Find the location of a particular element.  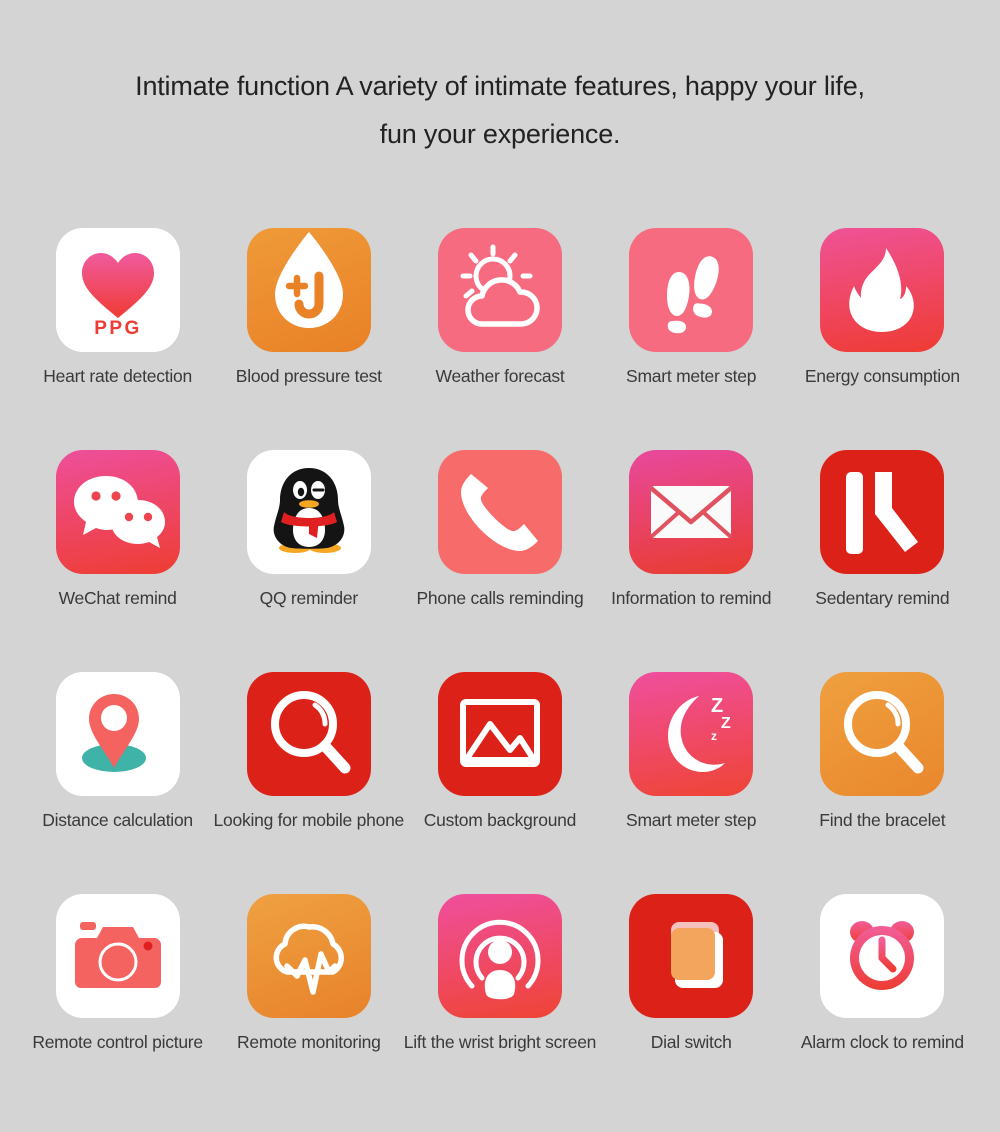

feature-item-distance-calculation: Distance calculation is located at coordinates (117, 783).